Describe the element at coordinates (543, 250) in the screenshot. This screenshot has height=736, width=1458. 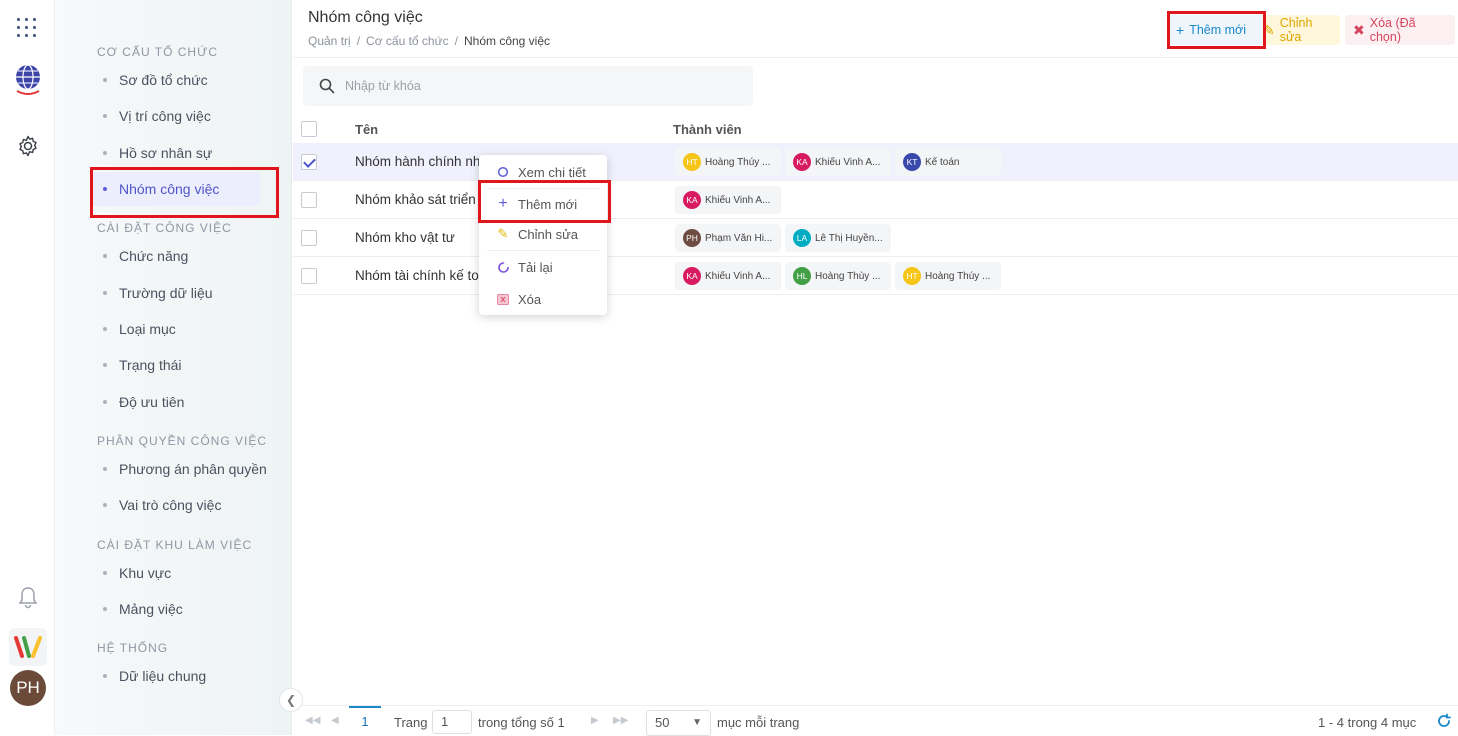
I see `context-menu-divider` at that location.